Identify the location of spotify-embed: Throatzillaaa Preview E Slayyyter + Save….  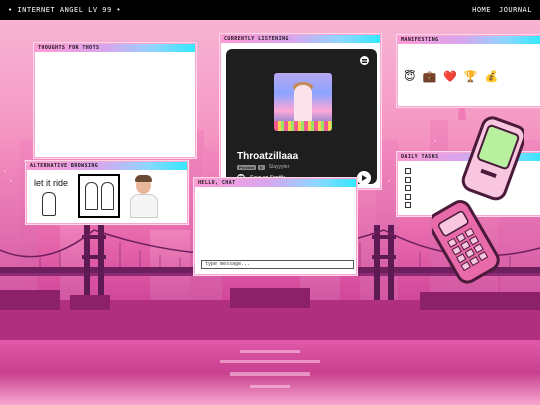
(301, 117).